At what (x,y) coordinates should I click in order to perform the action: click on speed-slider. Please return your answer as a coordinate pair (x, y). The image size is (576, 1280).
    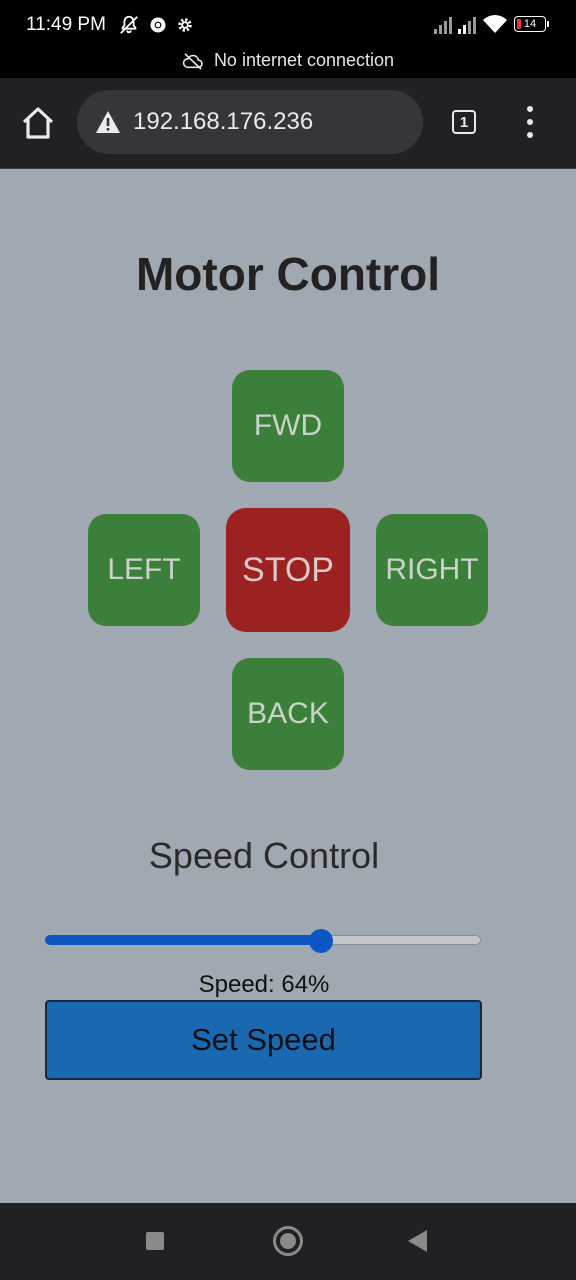
    Looking at the image, I should click on (263, 941).